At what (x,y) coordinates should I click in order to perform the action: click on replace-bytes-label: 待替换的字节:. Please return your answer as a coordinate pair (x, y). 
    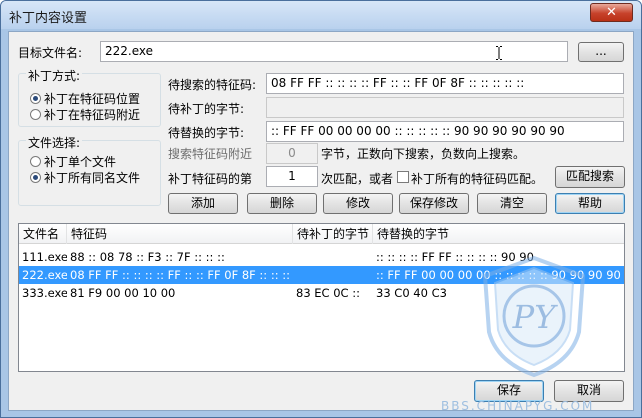
    Looking at the image, I should click on (206, 133).